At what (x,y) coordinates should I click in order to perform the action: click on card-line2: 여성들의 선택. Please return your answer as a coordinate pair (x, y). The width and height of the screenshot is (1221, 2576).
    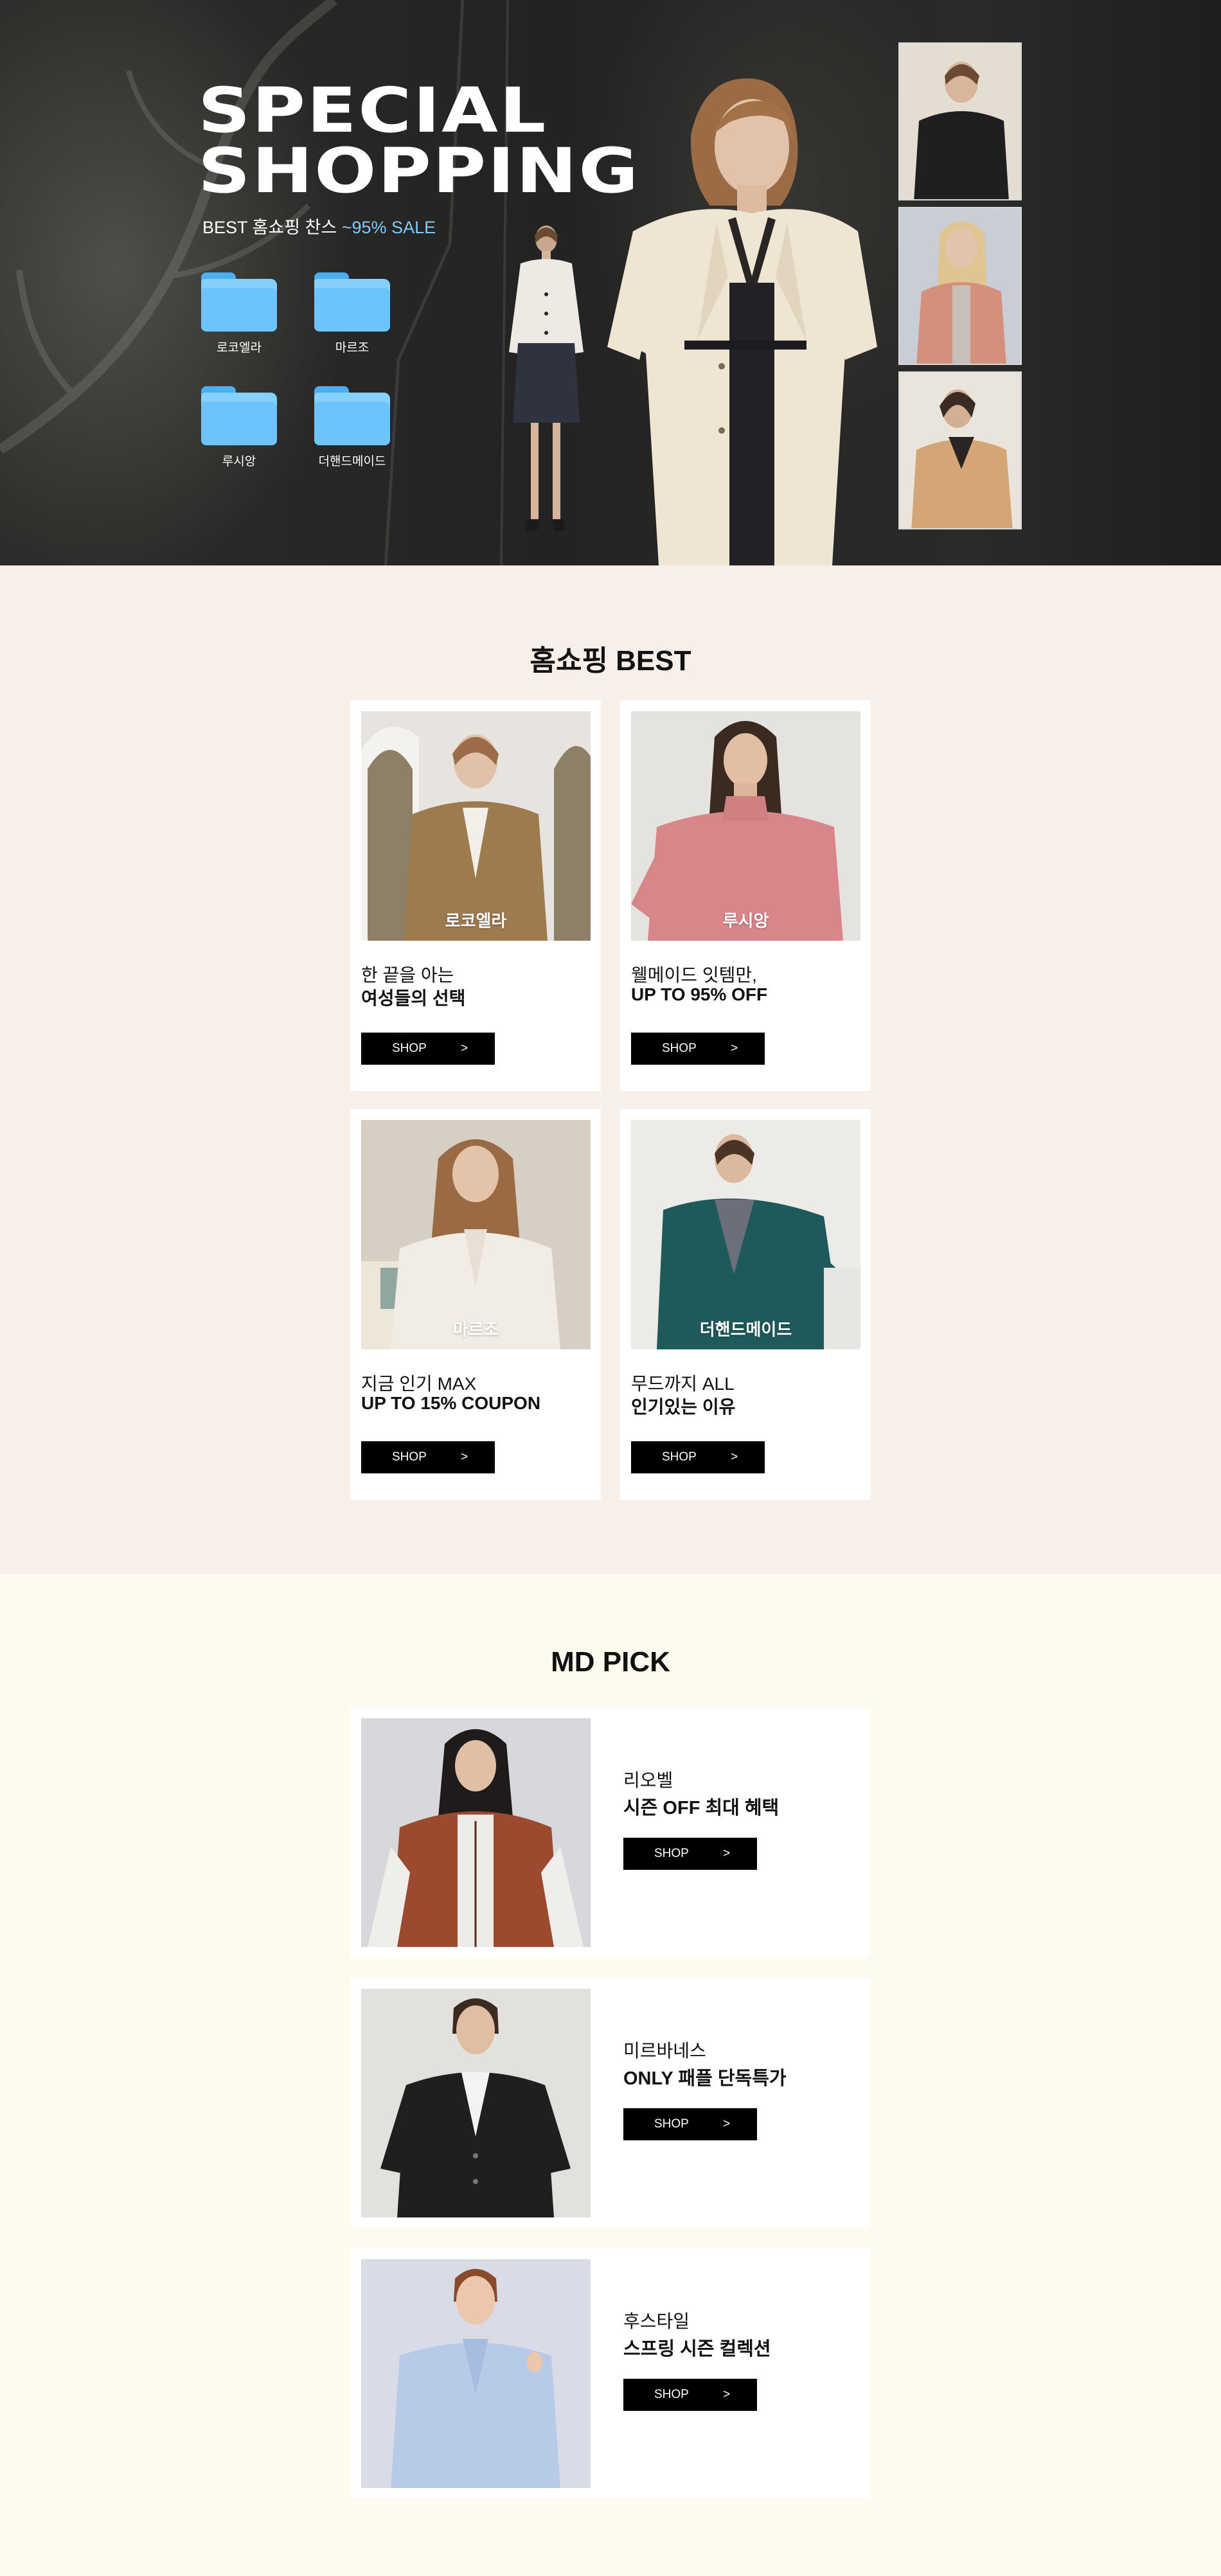
    Looking at the image, I should click on (413, 998).